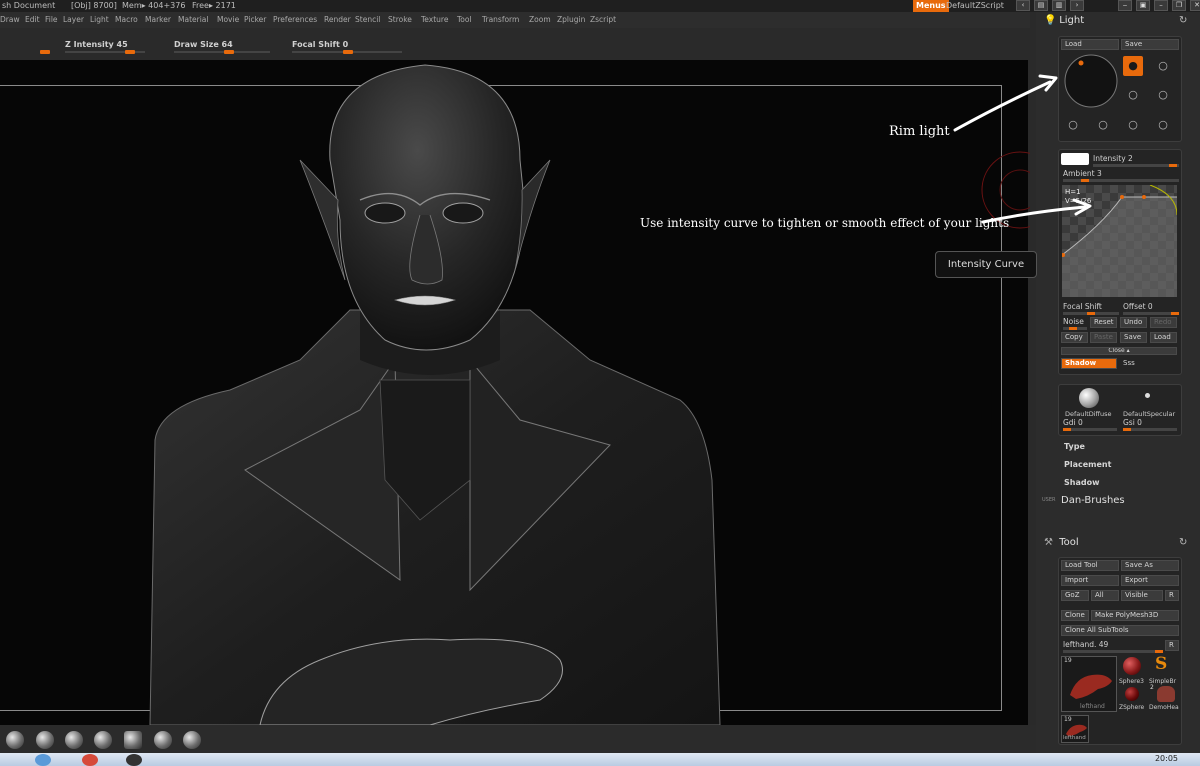 This screenshot has width=1200, height=766. I want to click on scroll-left-icon: ‹, so click(1023, 5).